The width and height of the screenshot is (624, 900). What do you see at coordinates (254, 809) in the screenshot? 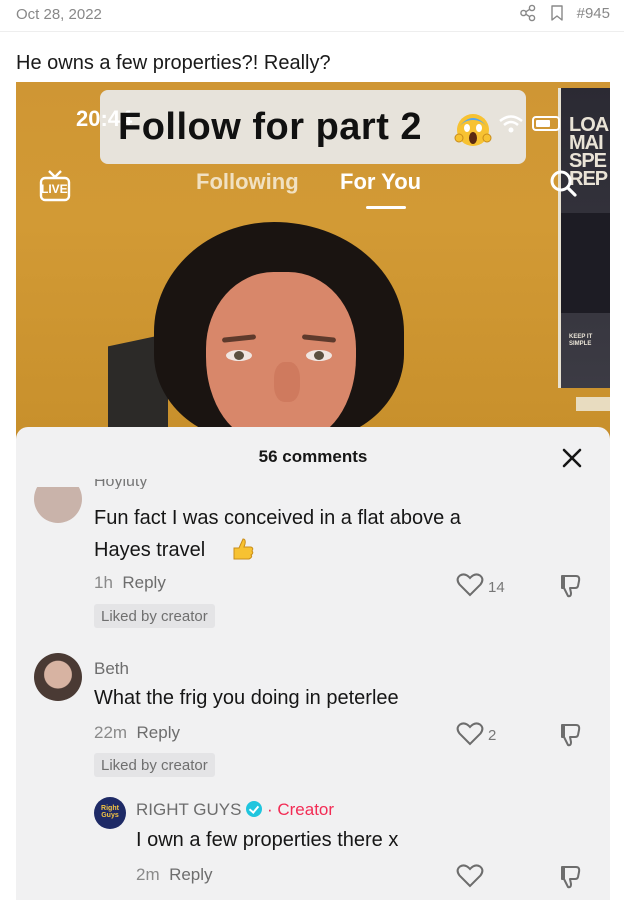
I see `verified-badge-icon` at bounding box center [254, 809].